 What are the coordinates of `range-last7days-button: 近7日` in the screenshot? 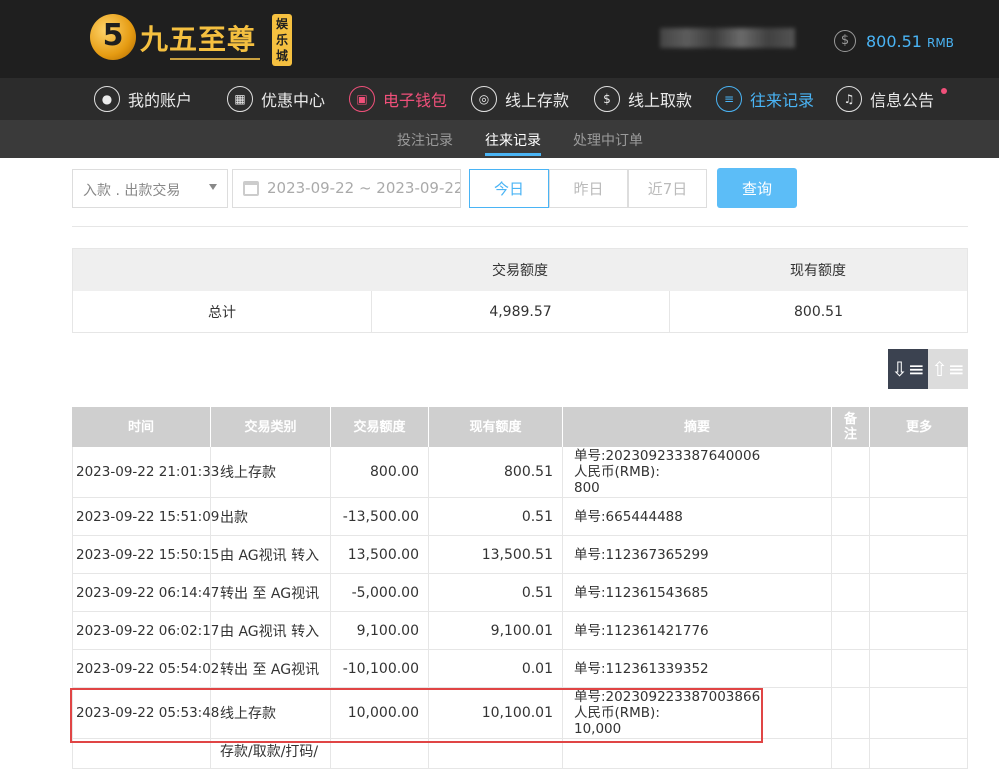 It's located at (667, 188).